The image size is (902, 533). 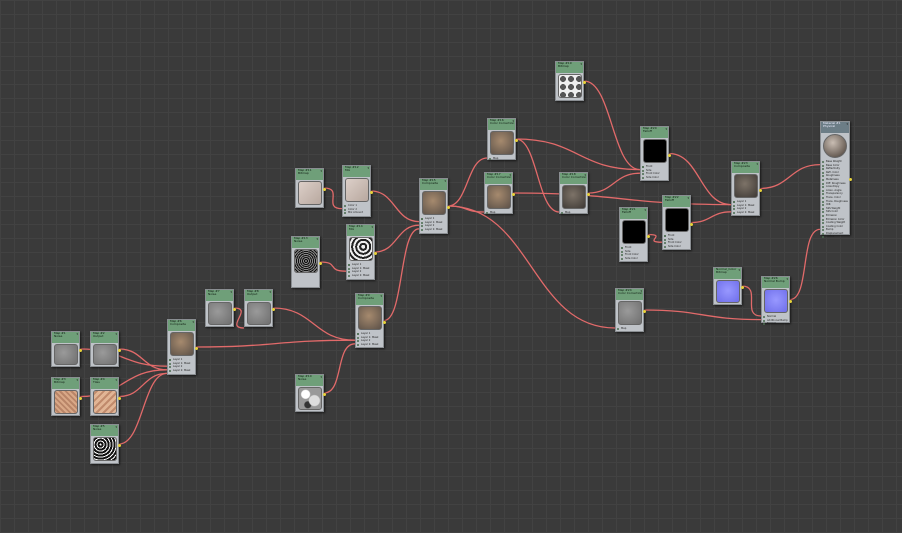 I want to click on node-header: Map #19 Bitmap, so click(x=569, y=67).